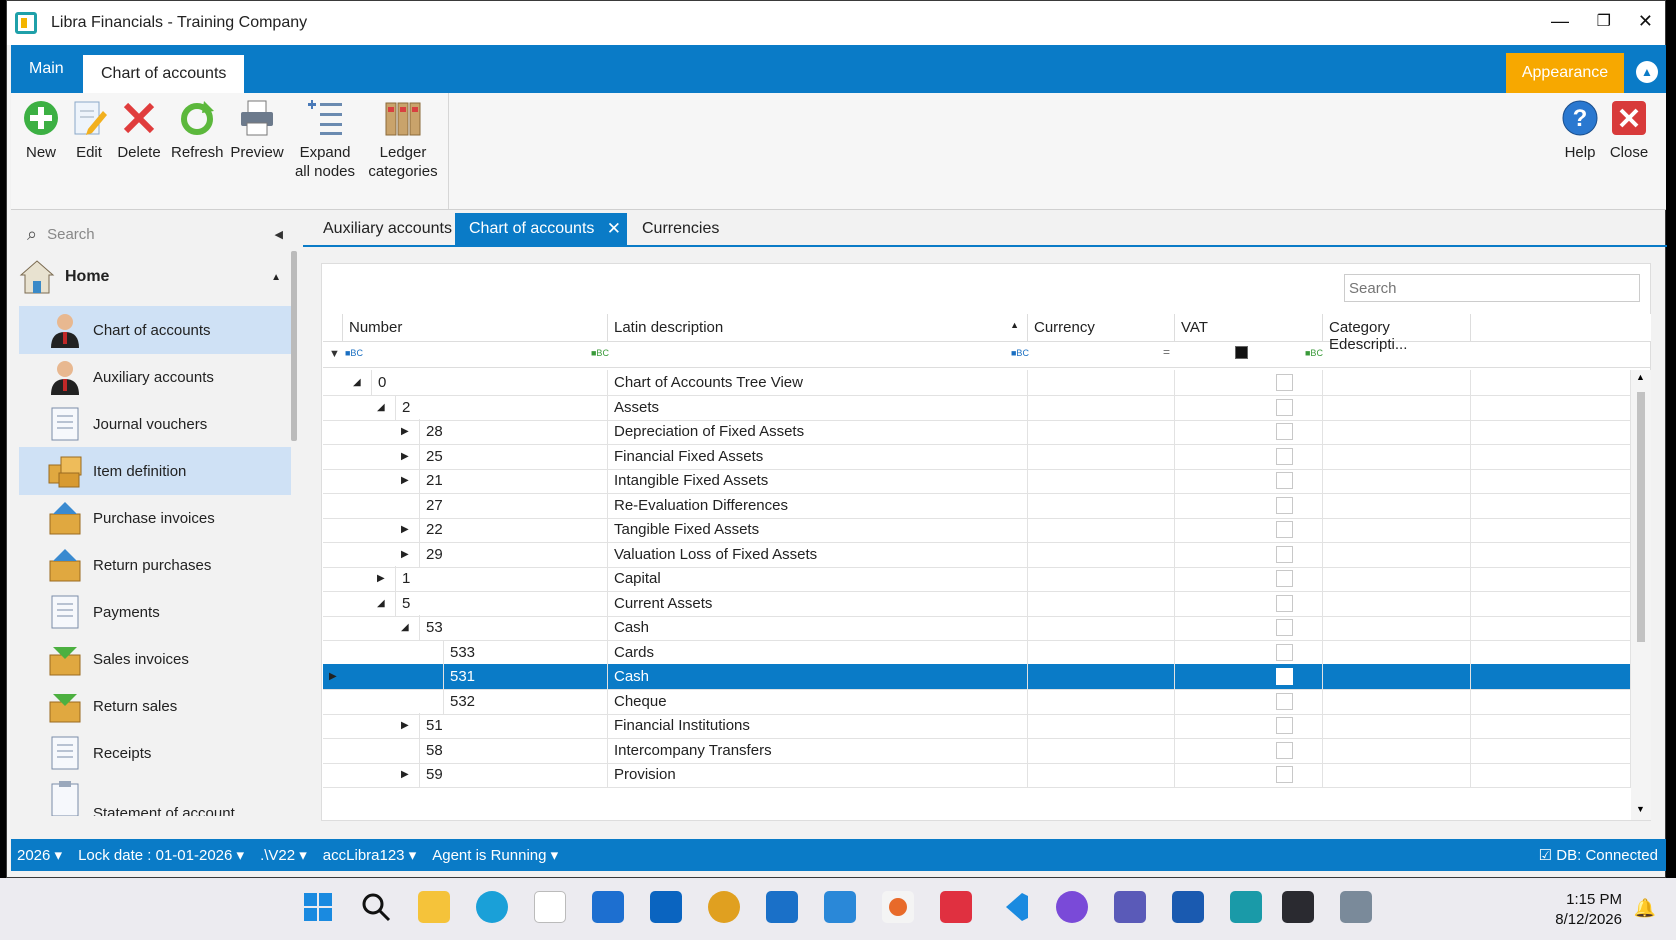 The image size is (1676, 940). What do you see at coordinates (513, 554) in the screenshot?
I see `cell-number: 29` at bounding box center [513, 554].